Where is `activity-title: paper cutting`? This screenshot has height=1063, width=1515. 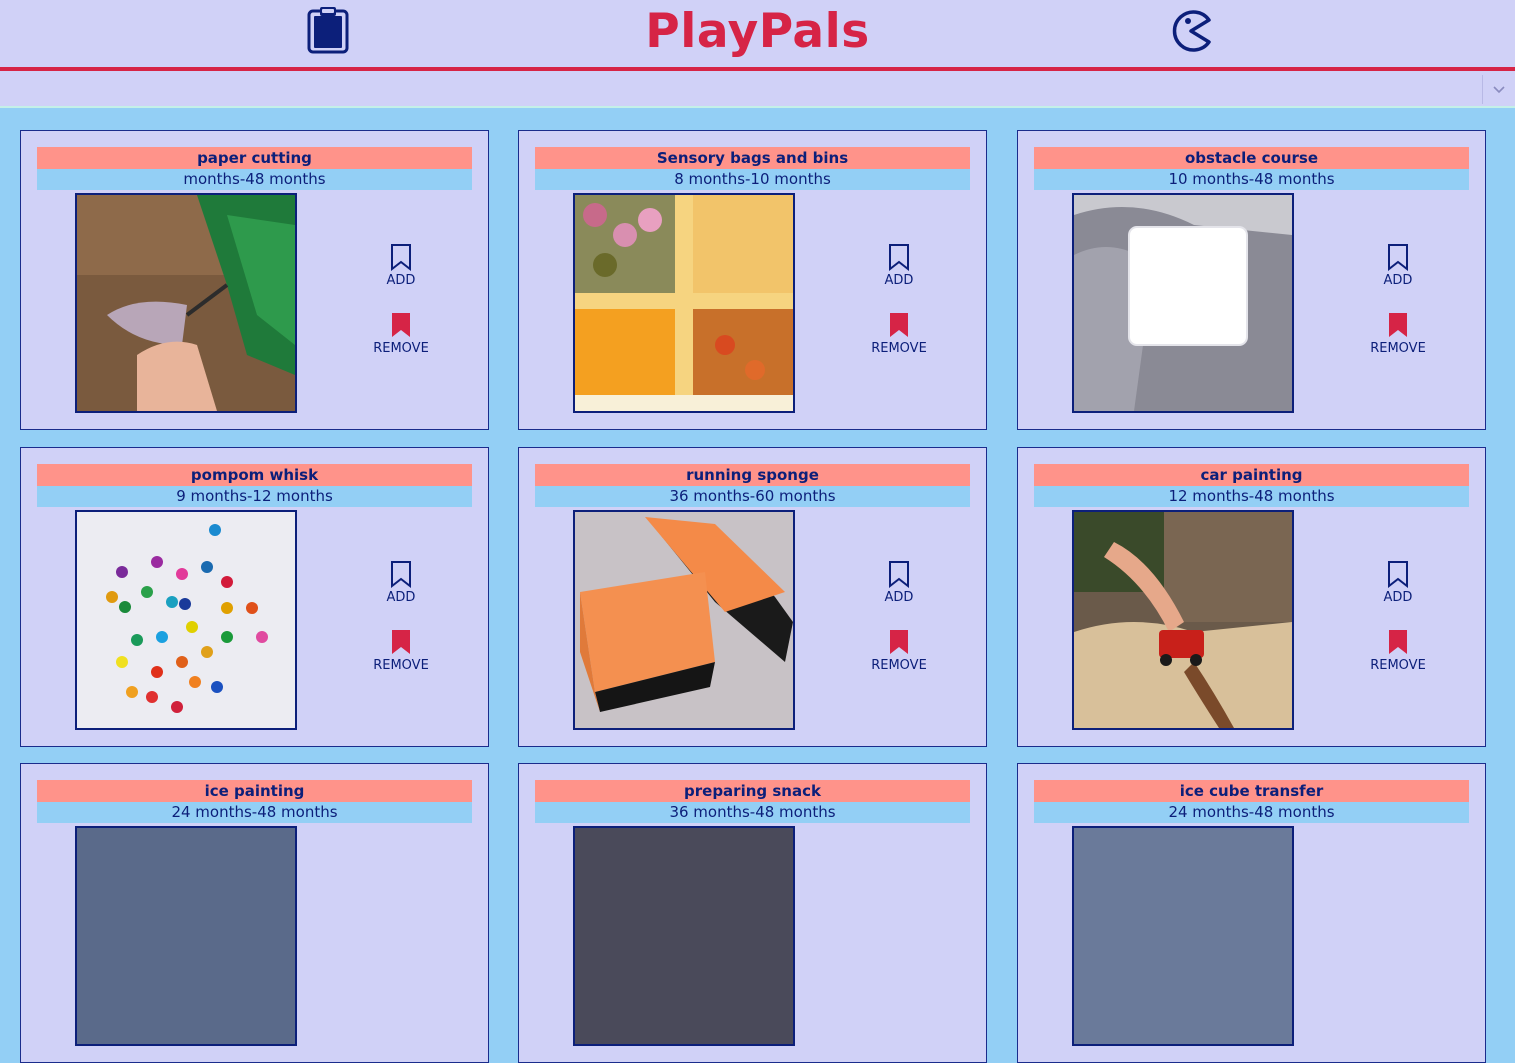 activity-title: paper cutting is located at coordinates (254, 158).